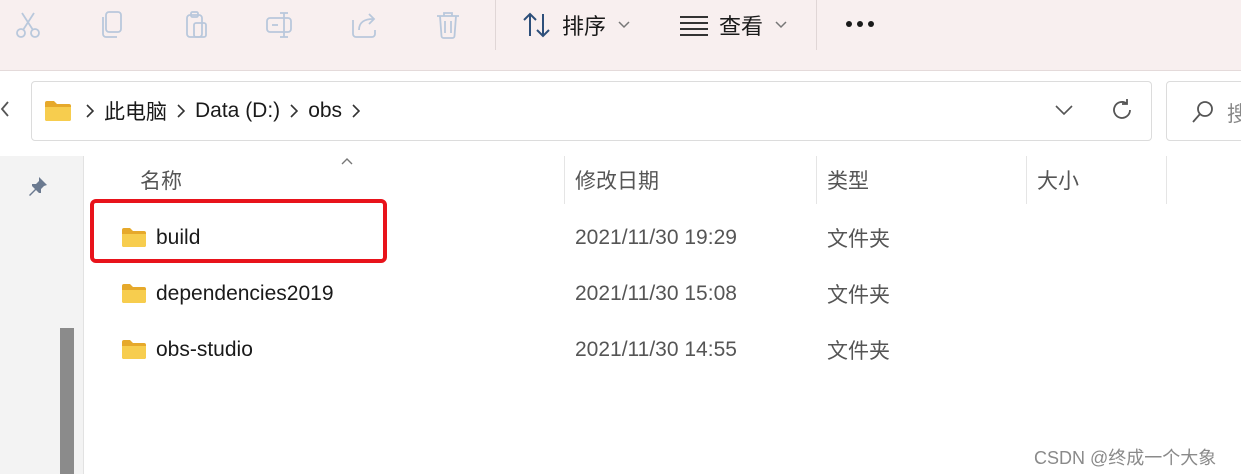 The image size is (1241, 474). I want to click on sort-button: 排序, so click(576, 25).